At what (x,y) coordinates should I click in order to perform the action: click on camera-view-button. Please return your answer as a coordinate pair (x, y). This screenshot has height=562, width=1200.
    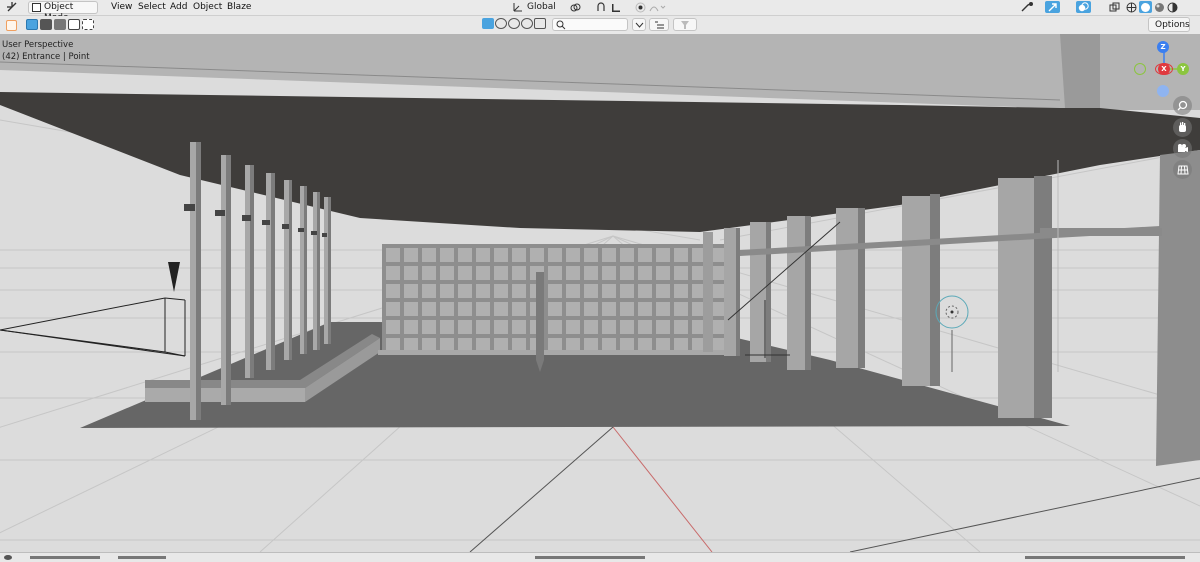
    Looking at the image, I should click on (1182, 148).